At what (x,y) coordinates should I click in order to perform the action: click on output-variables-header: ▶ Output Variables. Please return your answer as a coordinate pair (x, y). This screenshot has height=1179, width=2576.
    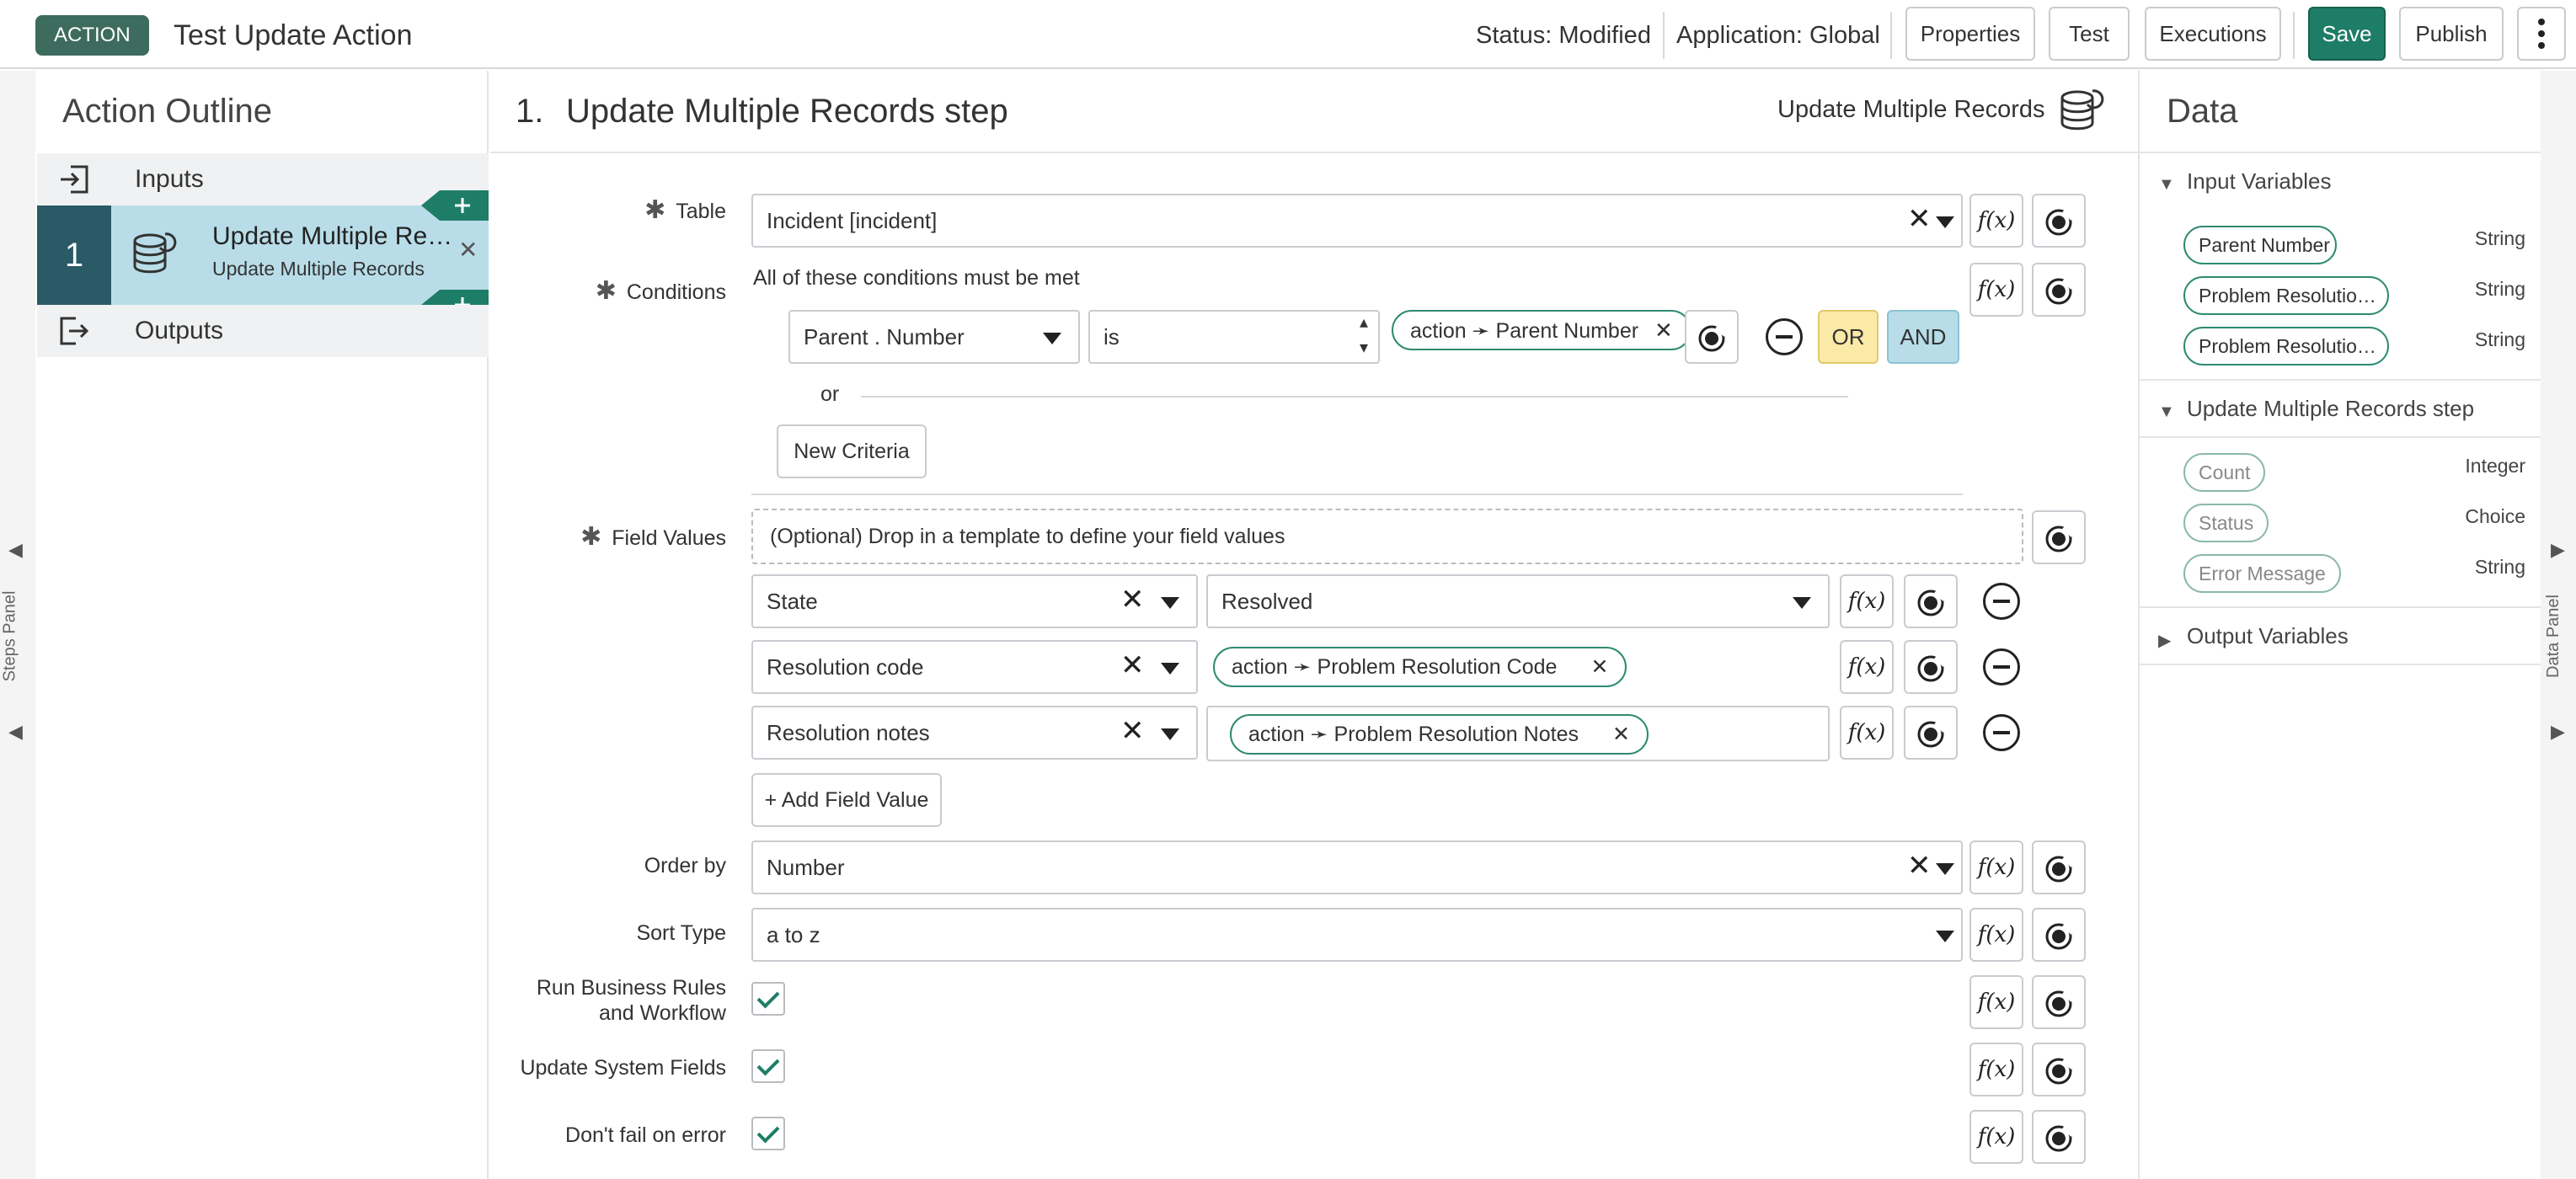
    Looking at the image, I should click on (2341, 635).